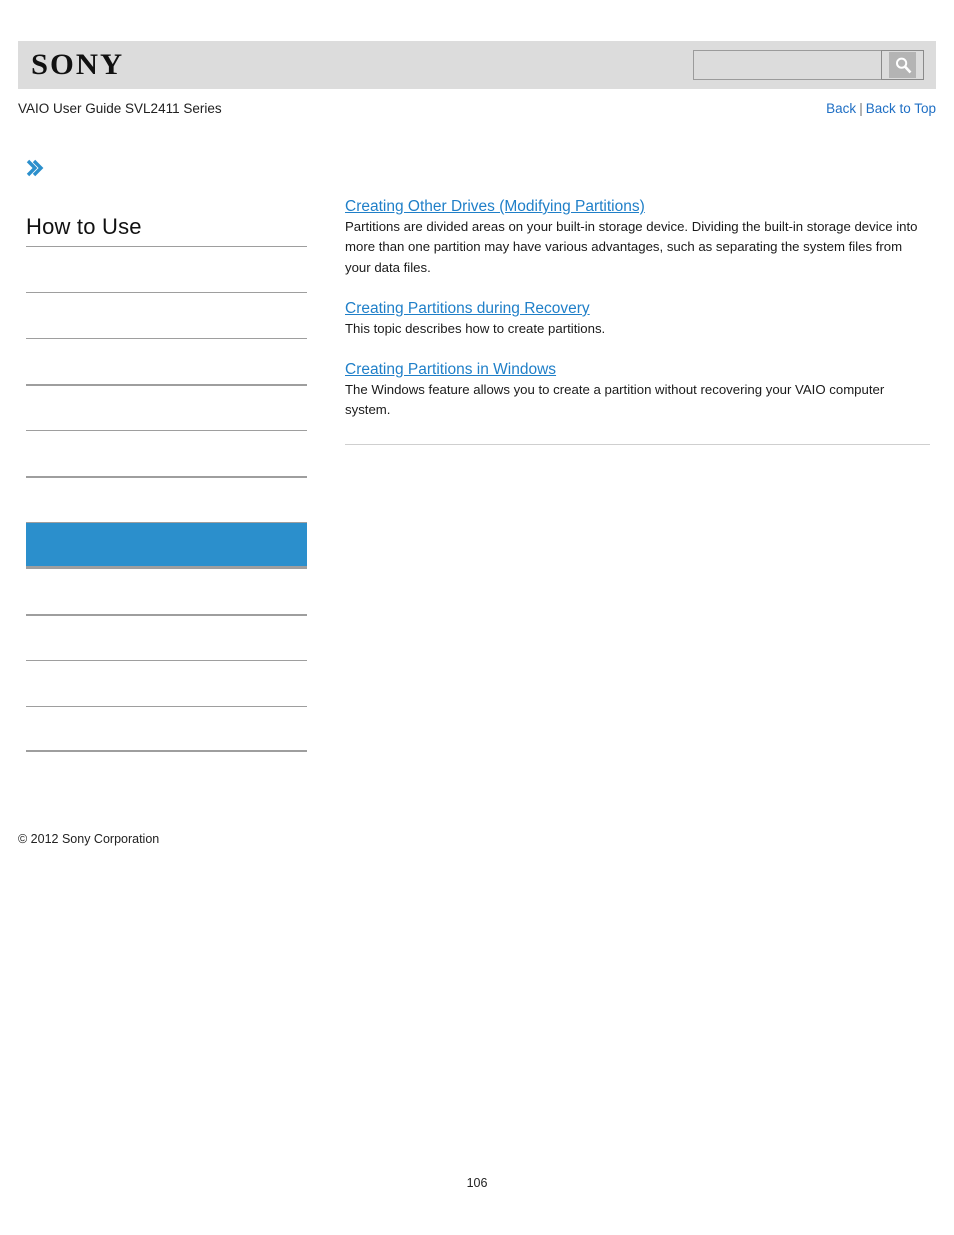 Image resolution: width=954 pixels, height=1235 pixels. What do you see at coordinates (120, 108) in the screenshot?
I see `guide-title: VAIO User Guide SVL2411 Series` at bounding box center [120, 108].